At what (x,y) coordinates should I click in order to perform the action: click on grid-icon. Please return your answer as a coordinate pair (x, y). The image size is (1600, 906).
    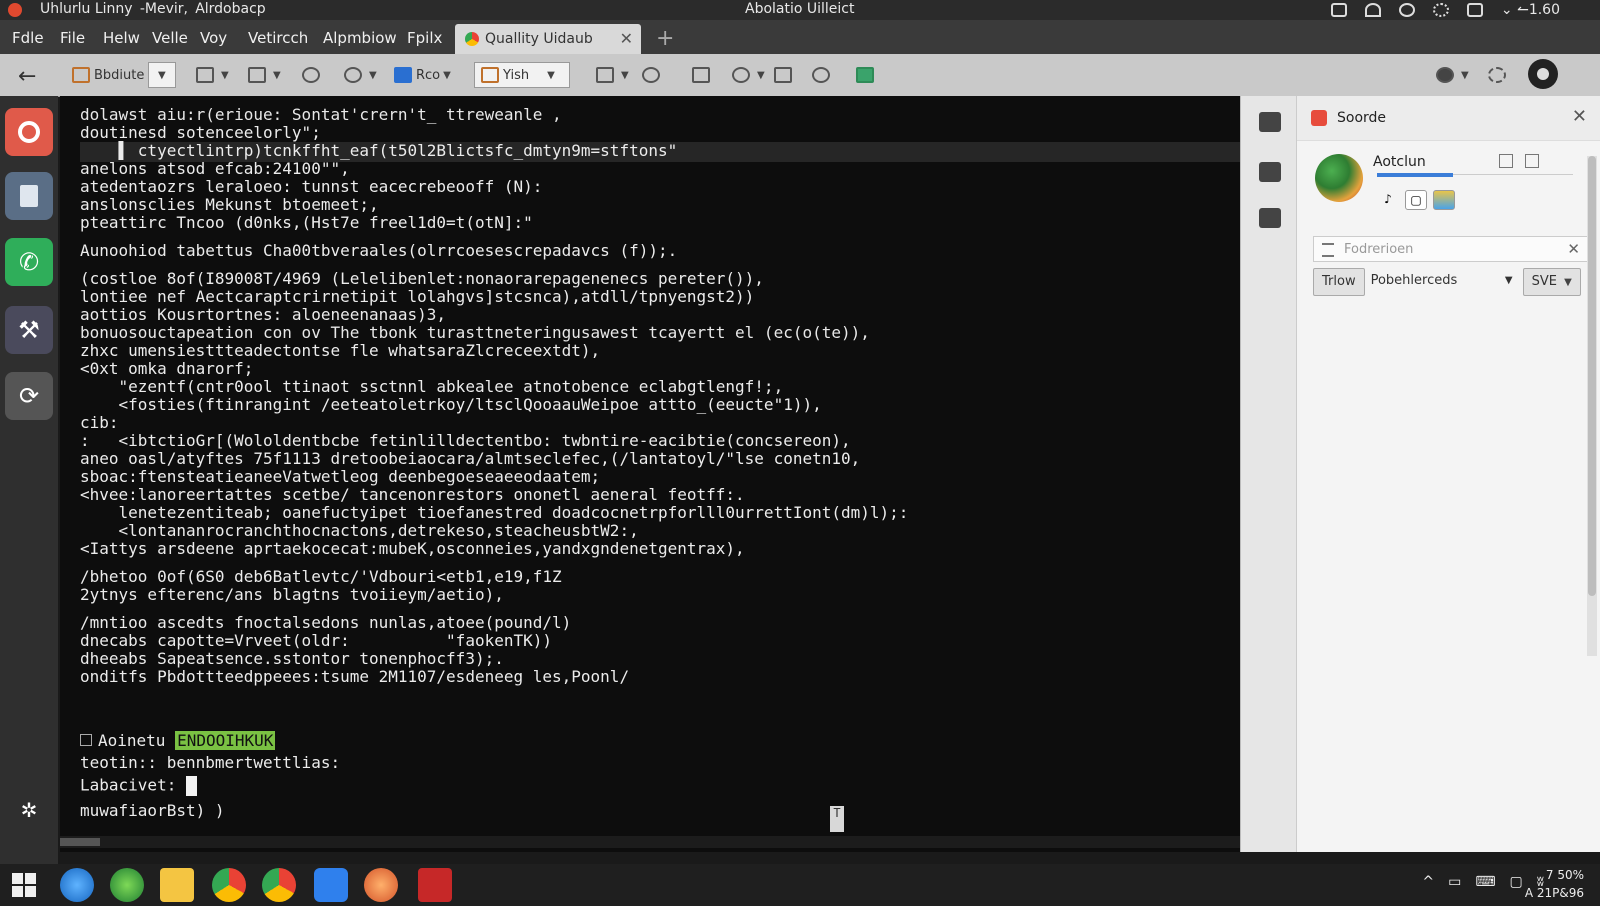
    Looking at the image, I should click on (205, 75).